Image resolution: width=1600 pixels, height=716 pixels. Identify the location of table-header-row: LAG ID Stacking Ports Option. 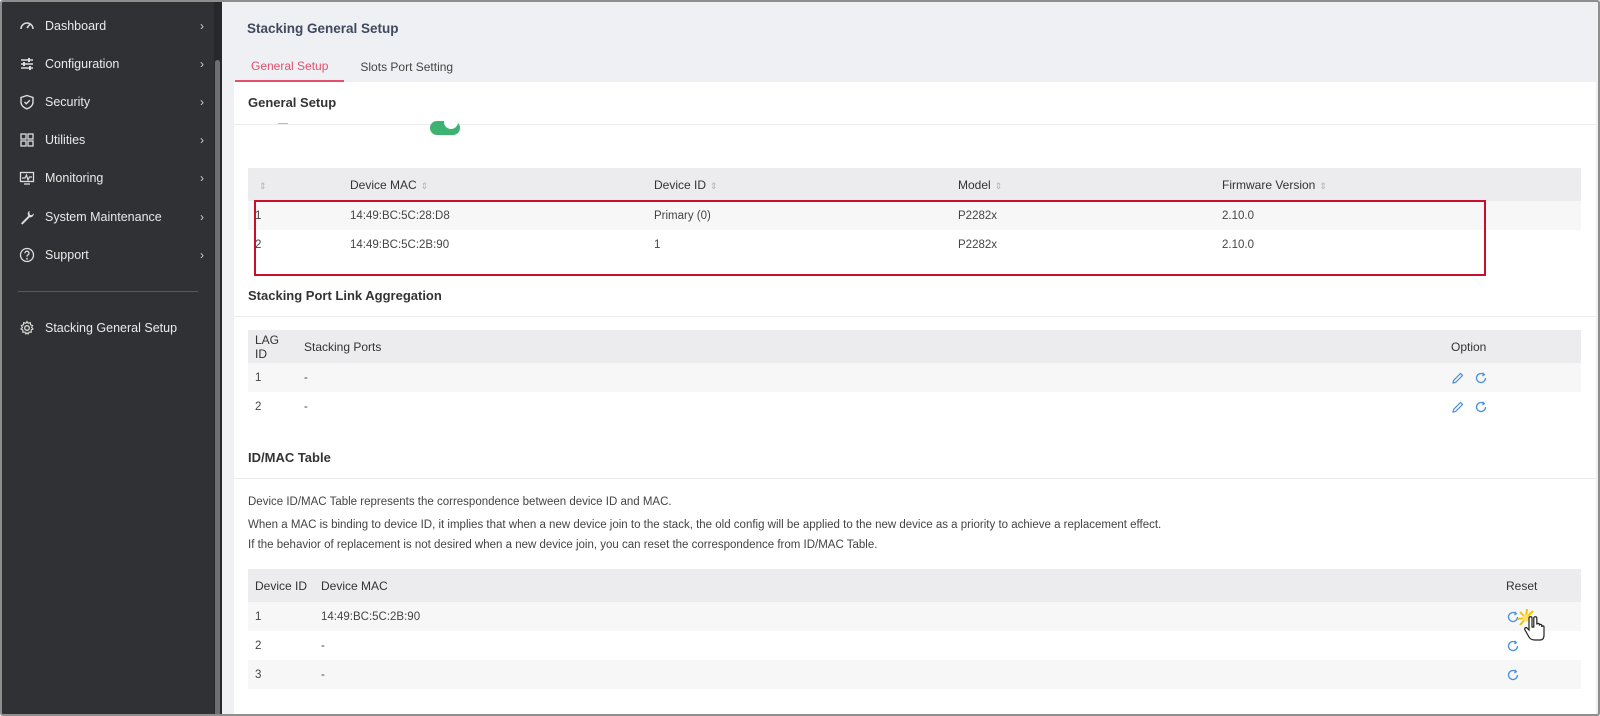
(914, 346).